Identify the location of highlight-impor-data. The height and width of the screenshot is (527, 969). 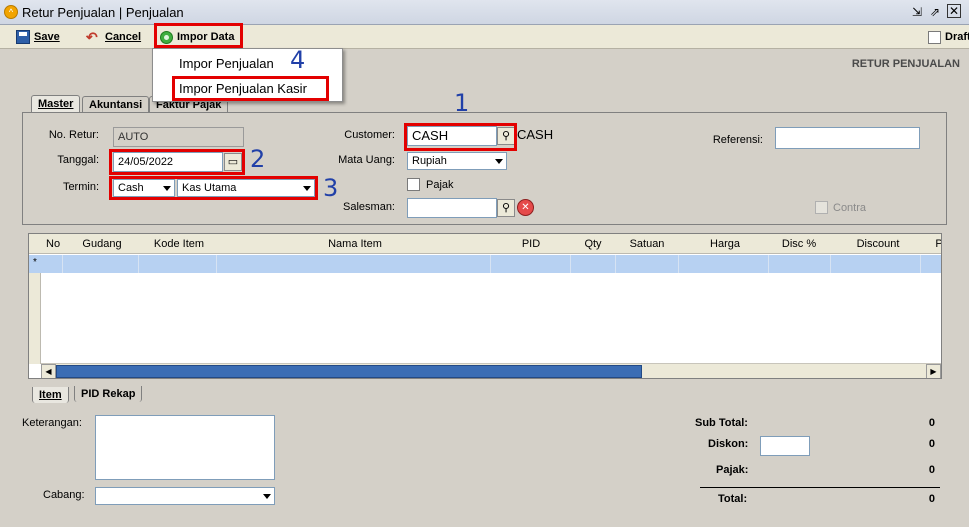
(198, 35).